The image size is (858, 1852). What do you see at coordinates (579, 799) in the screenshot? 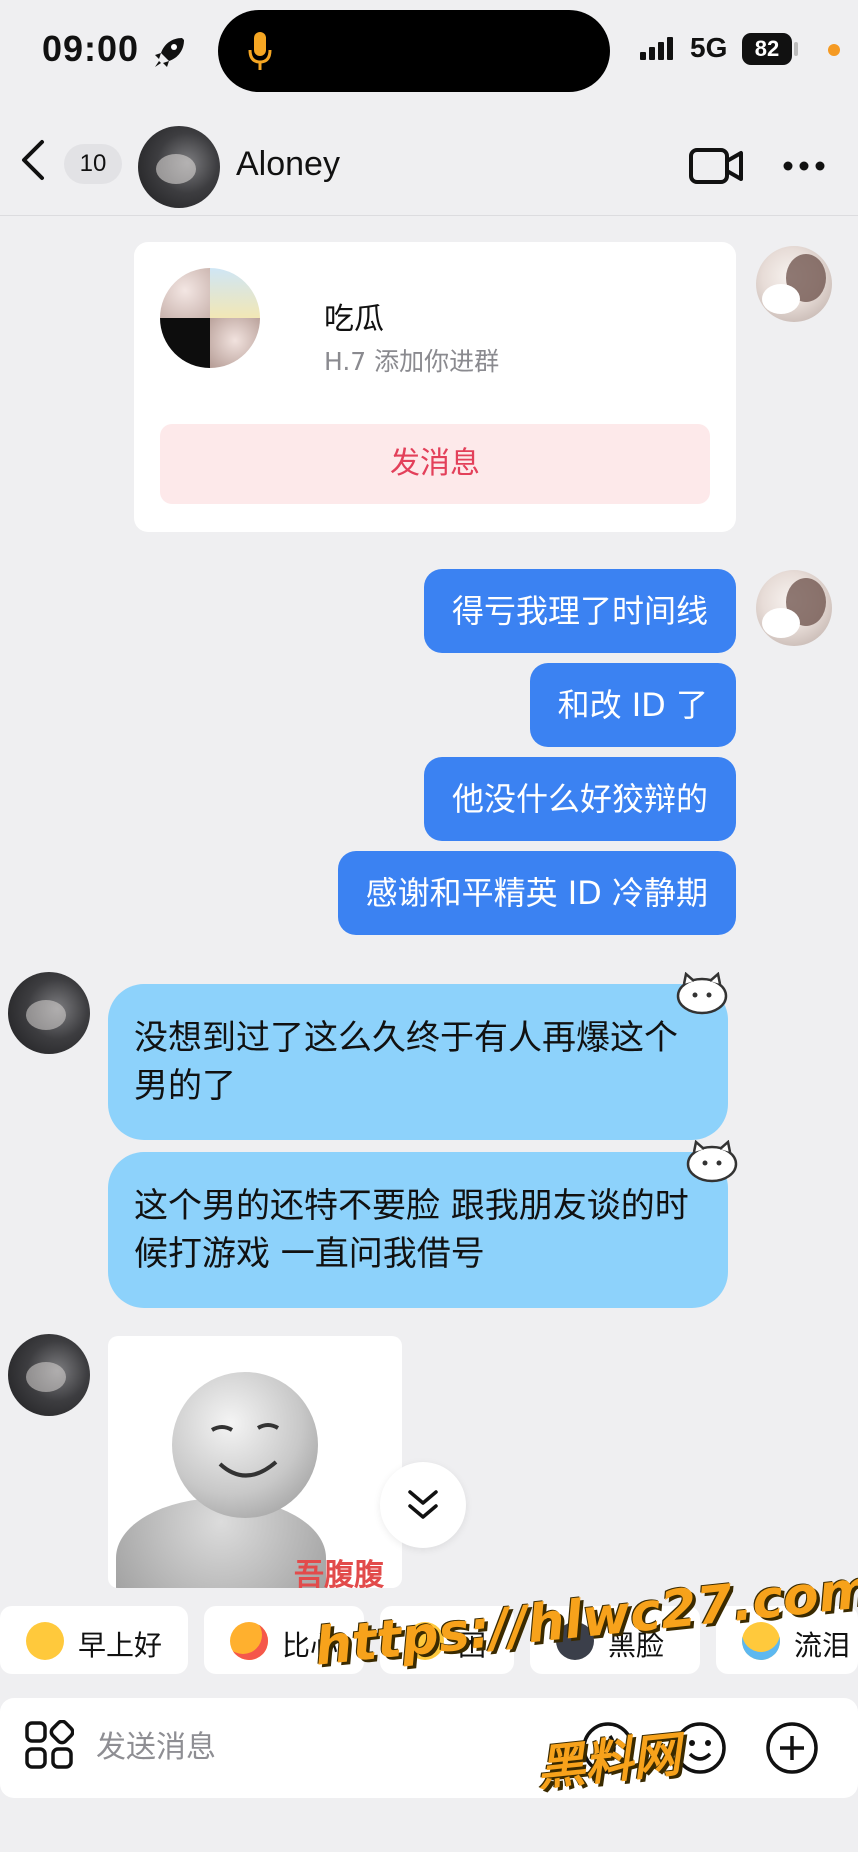
I see `outgoing-message: 他没什么好狡辩的` at bounding box center [579, 799].